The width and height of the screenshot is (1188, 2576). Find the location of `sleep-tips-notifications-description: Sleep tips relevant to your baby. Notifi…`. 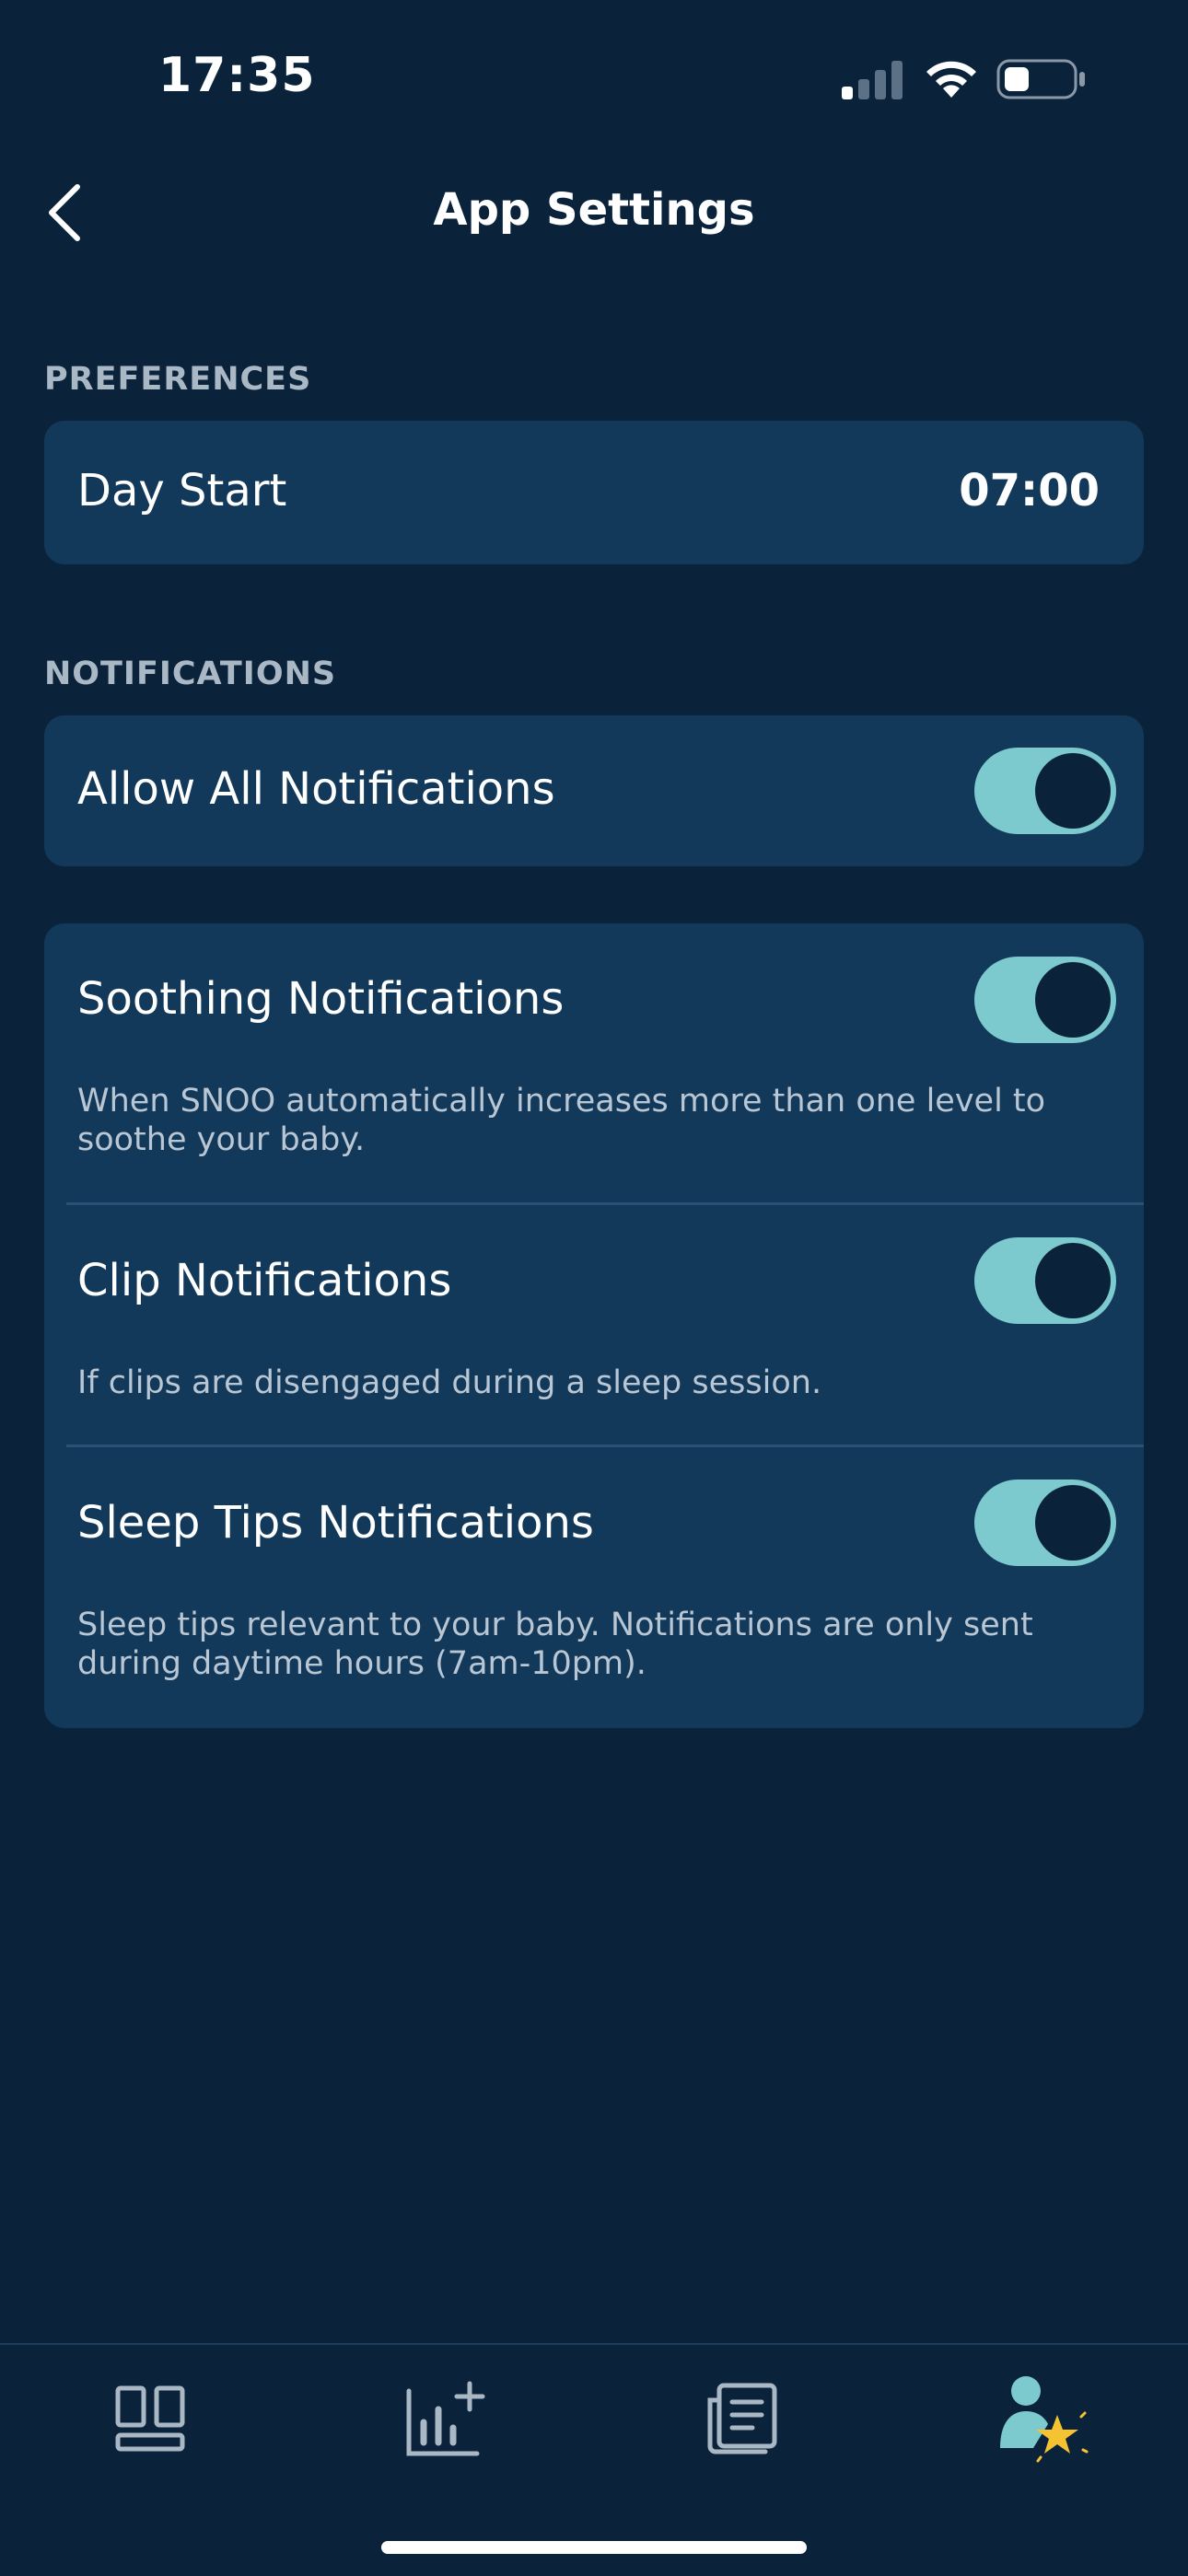

sleep-tips-notifications-description: Sleep tips relevant to your baby. Notifi… is located at coordinates (555, 1644).